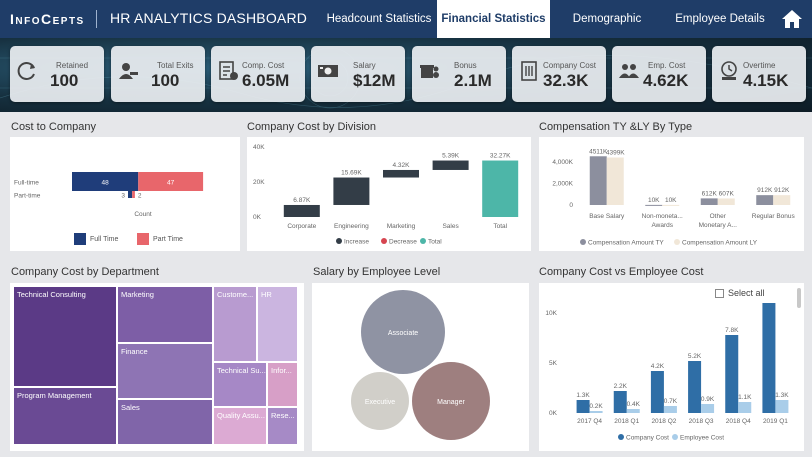 This screenshot has width=812, height=457. What do you see at coordinates (792, 19) in the screenshot?
I see `home-button` at bounding box center [792, 19].